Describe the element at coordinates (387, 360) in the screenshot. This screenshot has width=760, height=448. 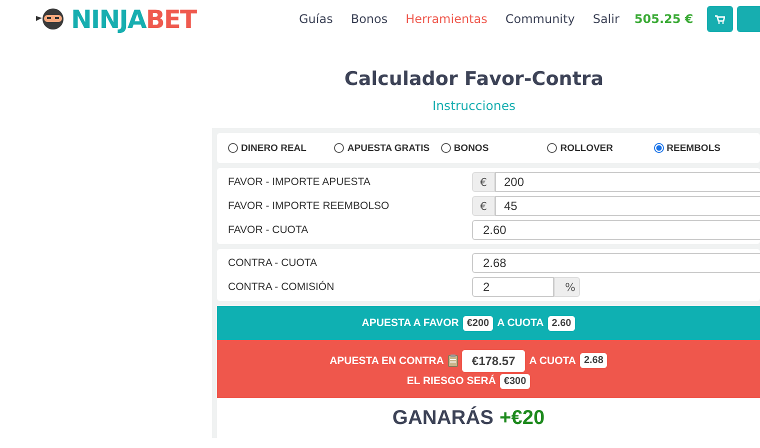
I see `result-label: APUESTA EN CONTRA` at that location.